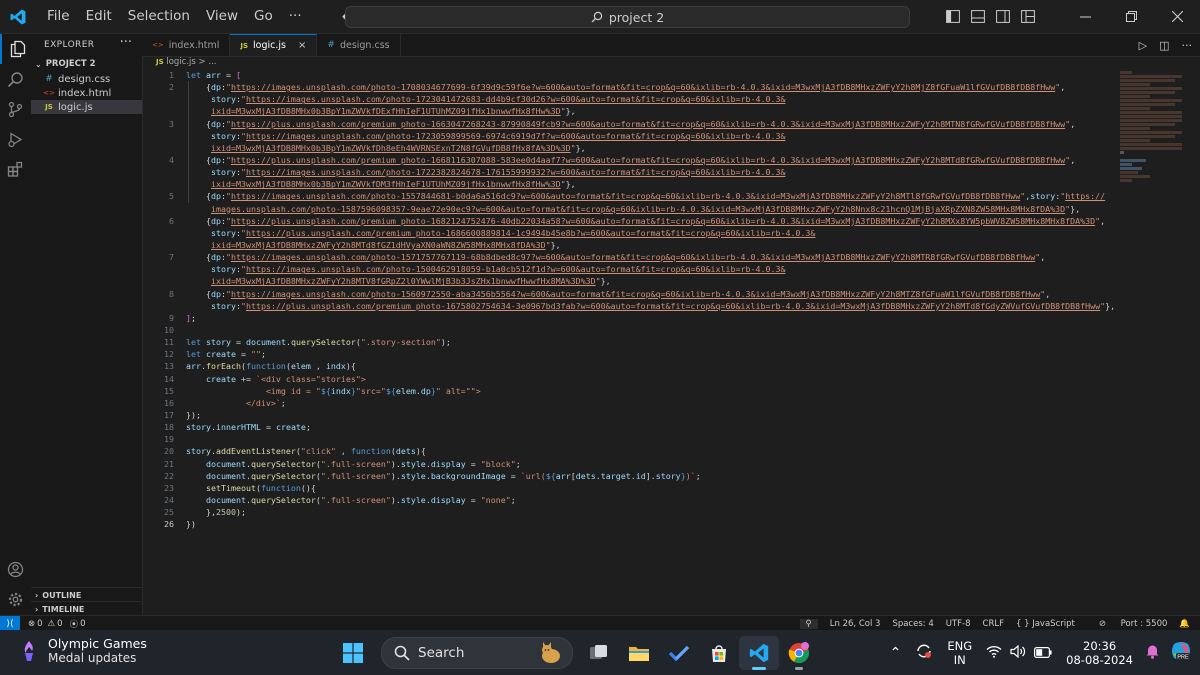 Image resolution: width=1200 pixels, height=675 pixels. I want to click on widgets-button: Olympic Games Medal updates, so click(82, 650).